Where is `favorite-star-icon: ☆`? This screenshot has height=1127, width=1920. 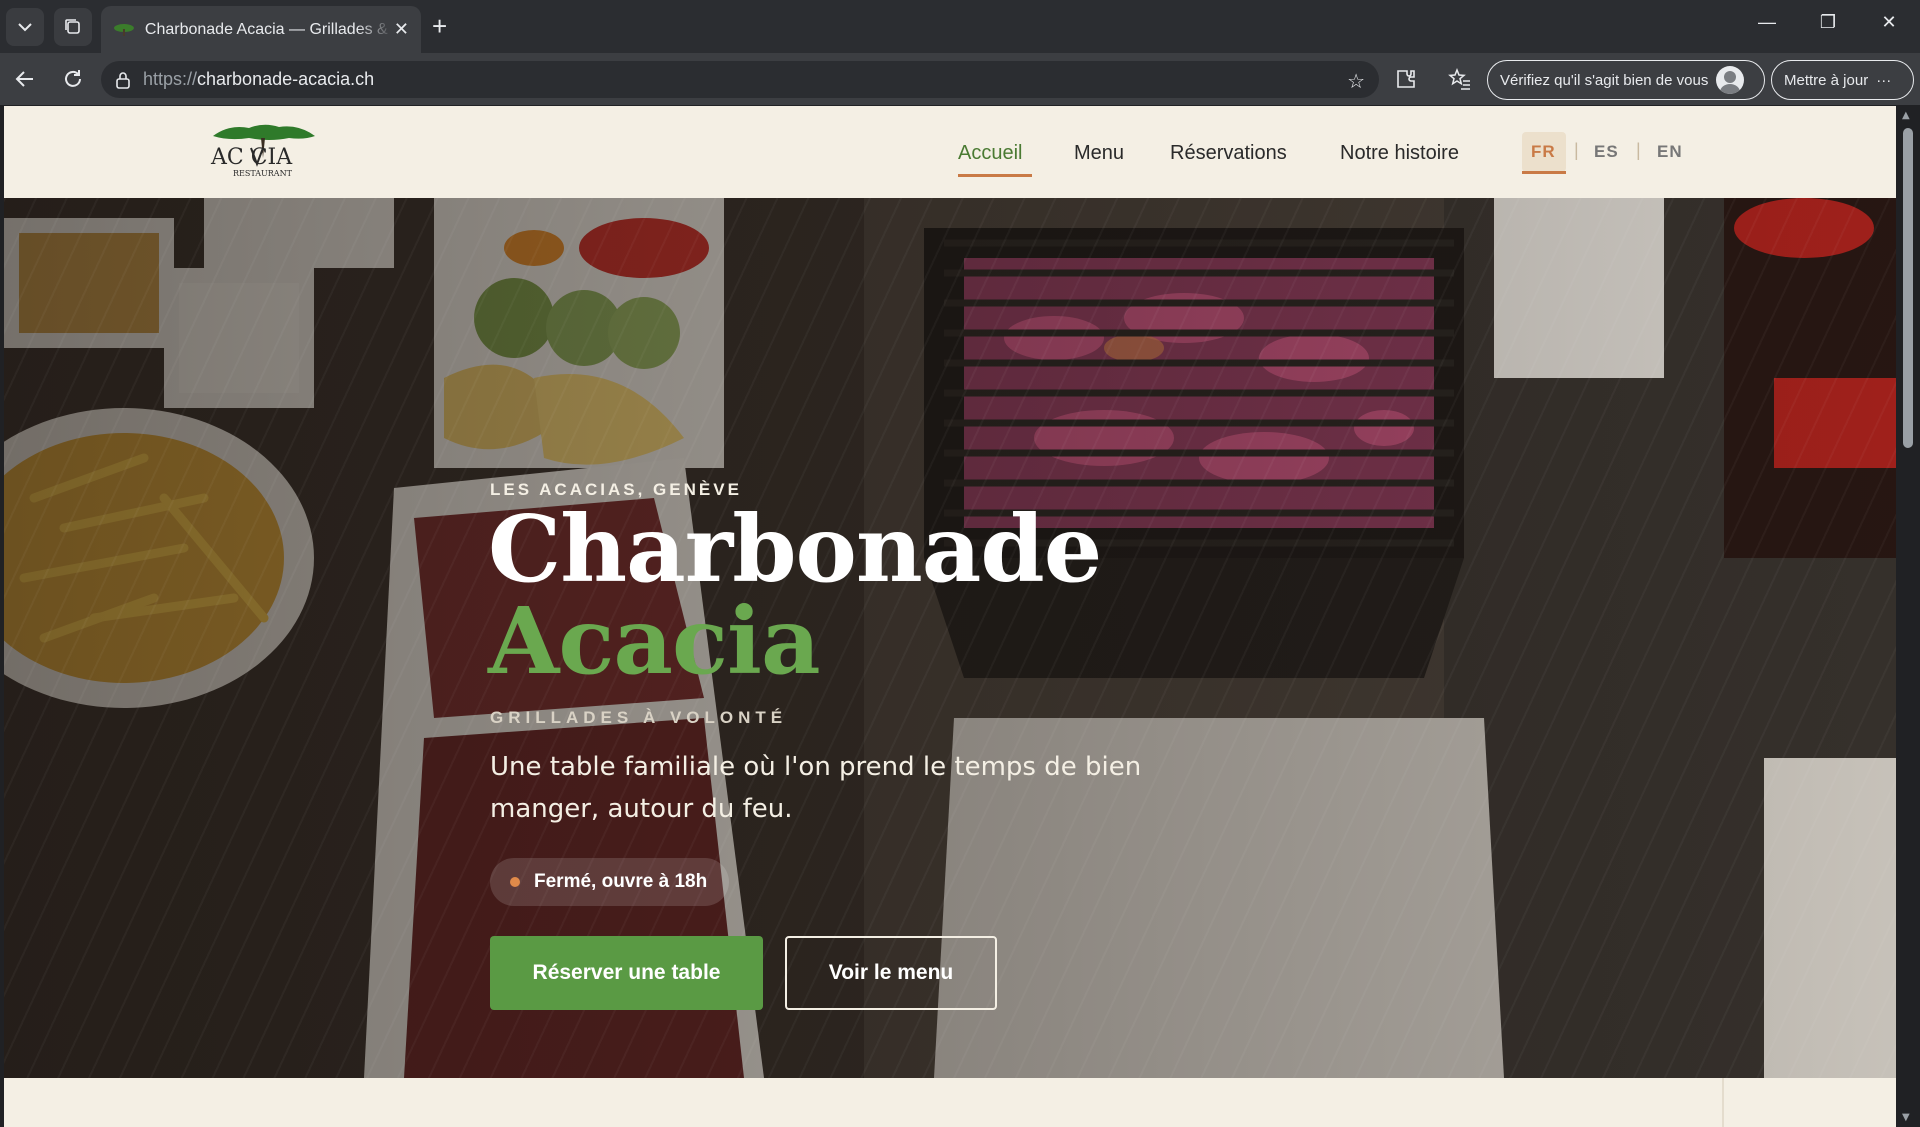 favorite-star-icon: ☆ is located at coordinates (1356, 81).